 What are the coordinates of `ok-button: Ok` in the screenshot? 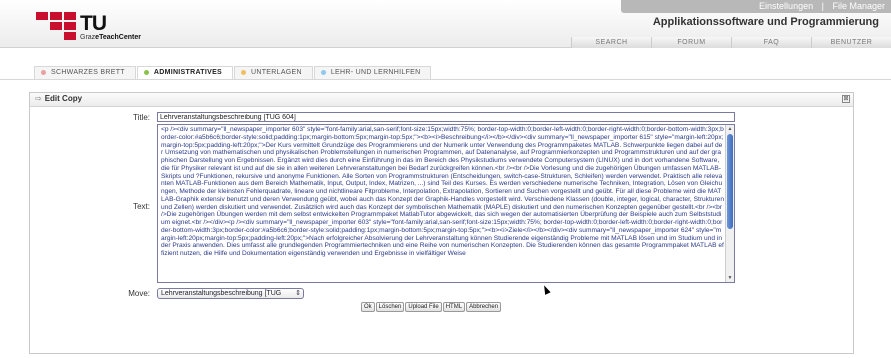 It's located at (368, 307).